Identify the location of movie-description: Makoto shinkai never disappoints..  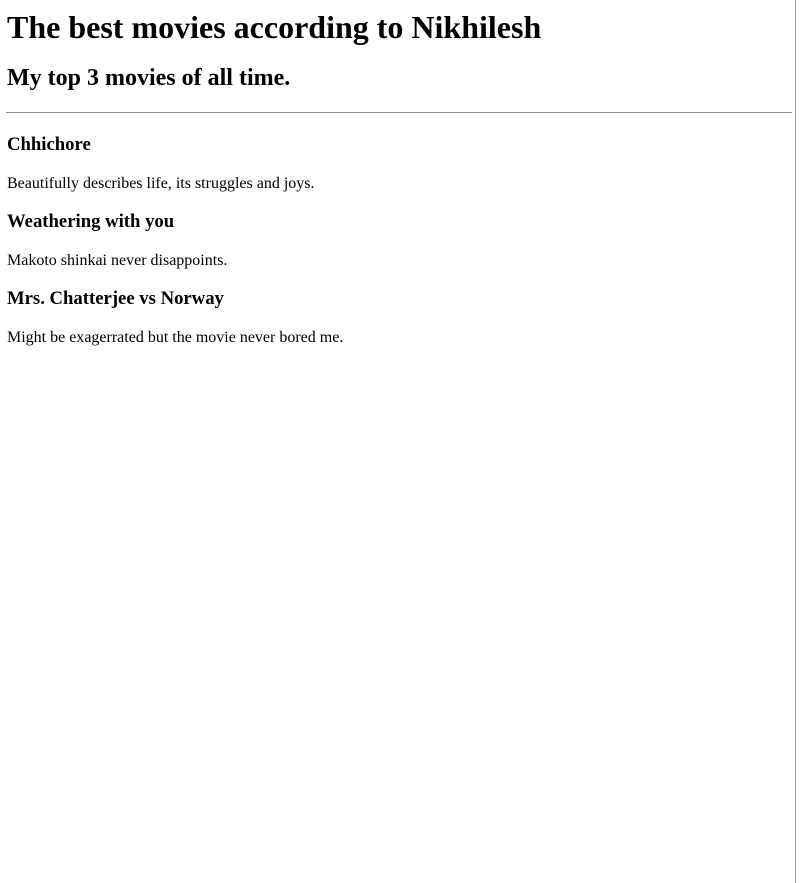
(117, 260).